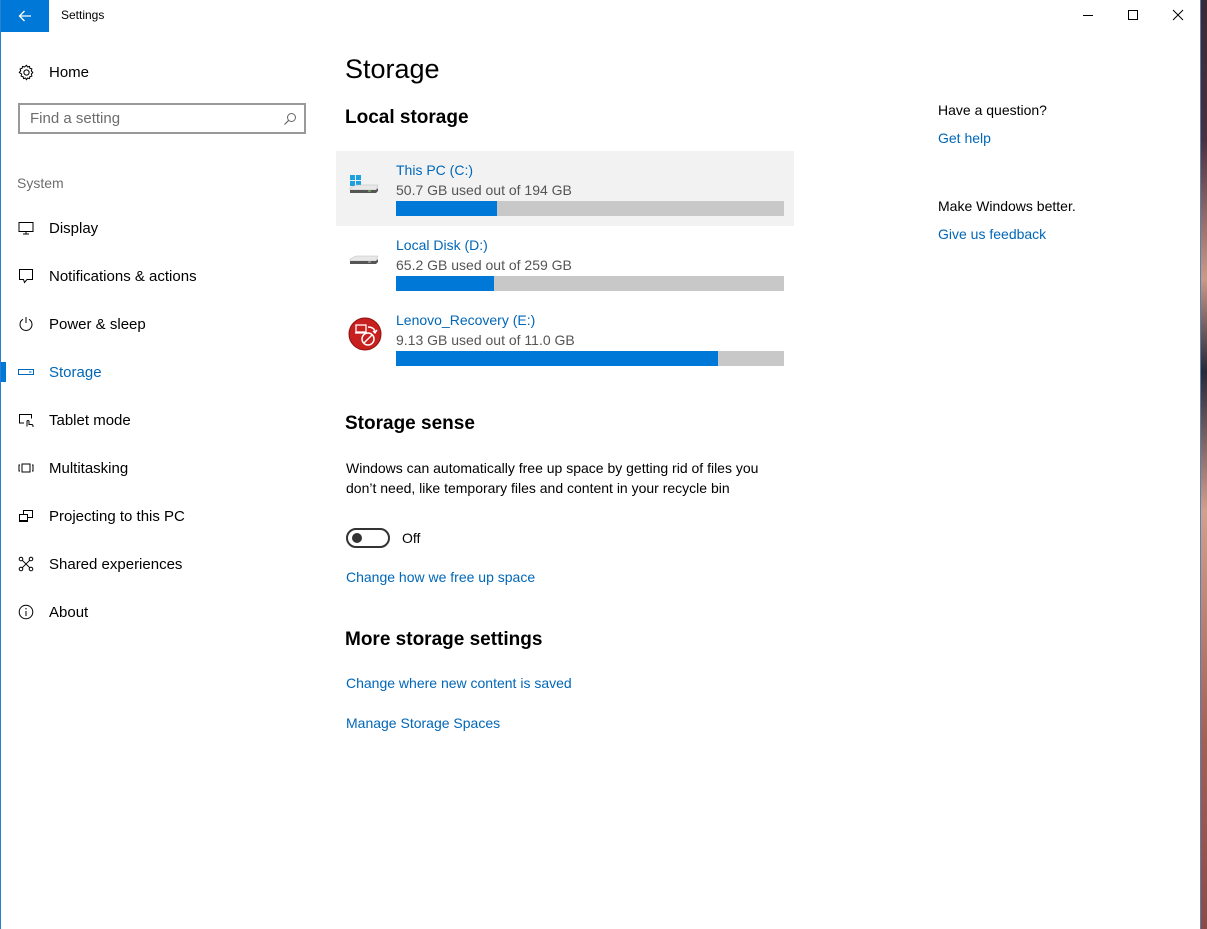  I want to click on drive-name: Local Disk (D:), so click(442, 245).